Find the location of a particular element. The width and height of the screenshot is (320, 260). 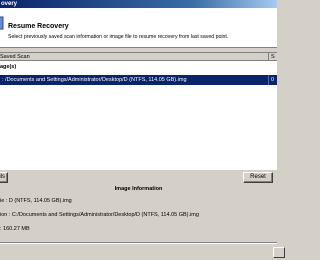

list-group-header: age(s) is located at coordinates (8, 67).